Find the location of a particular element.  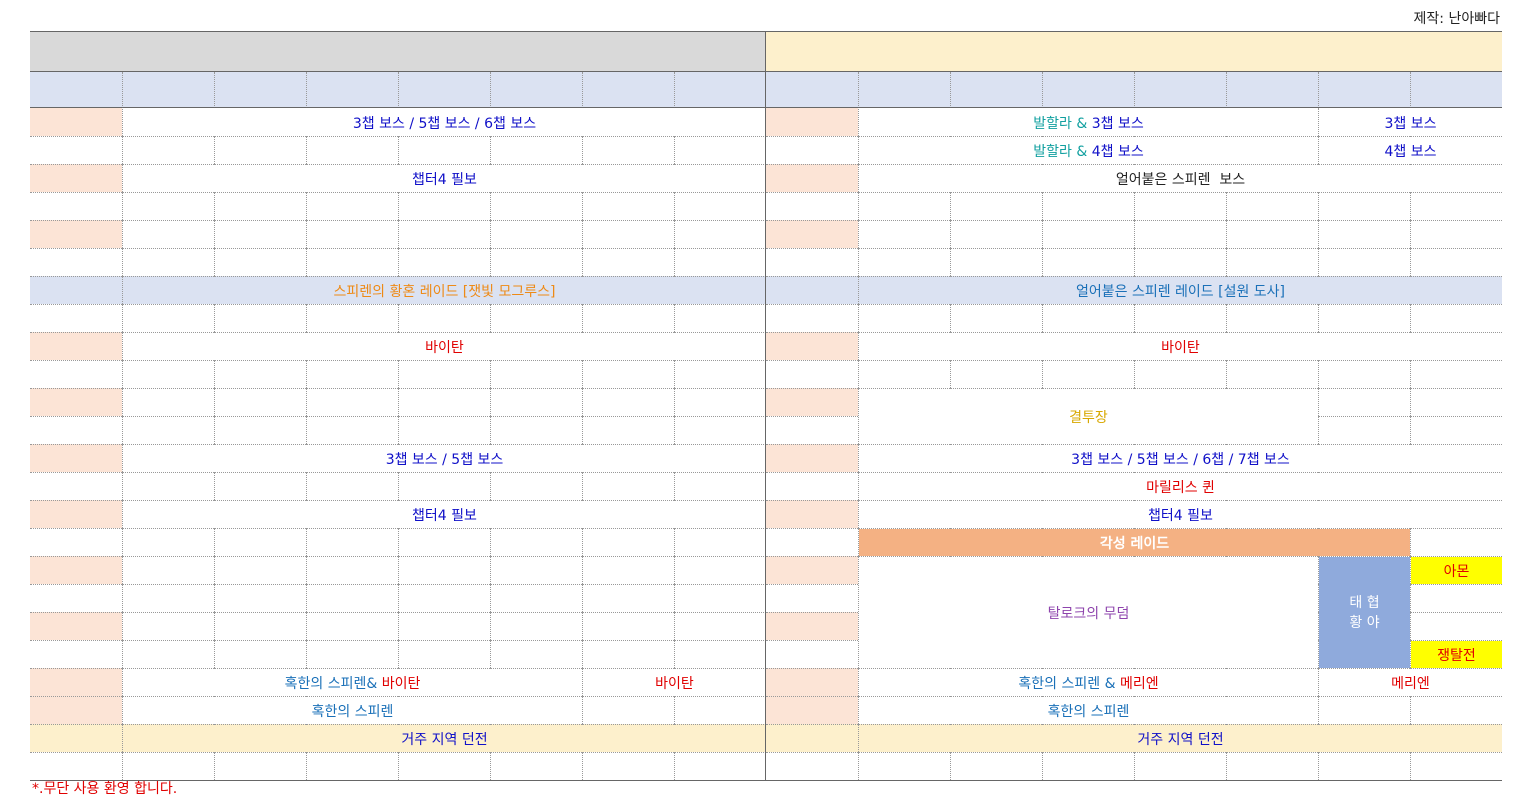

event-text-part: 메리엔 is located at coordinates (1139, 683).